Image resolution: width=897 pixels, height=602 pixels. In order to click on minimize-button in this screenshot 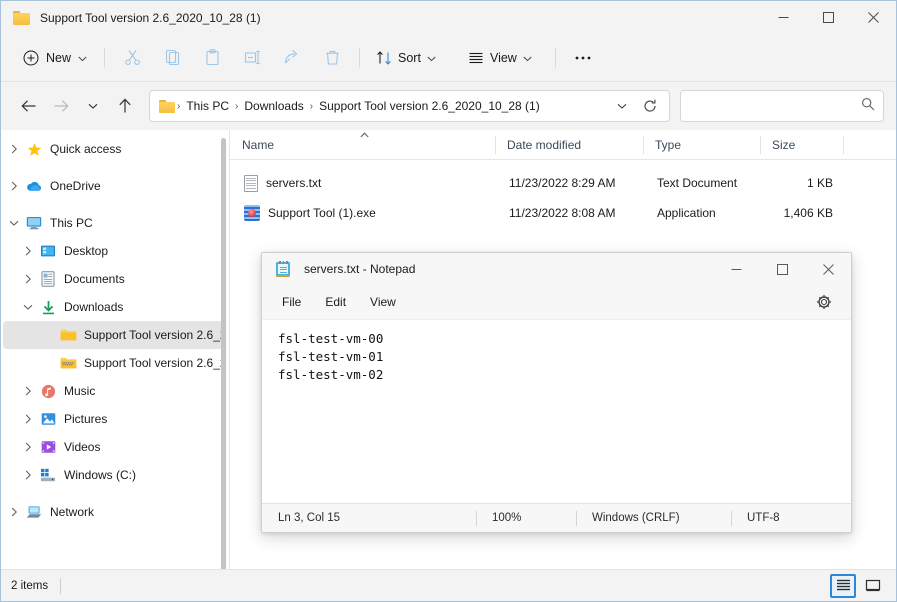, I will do `click(783, 17)`.